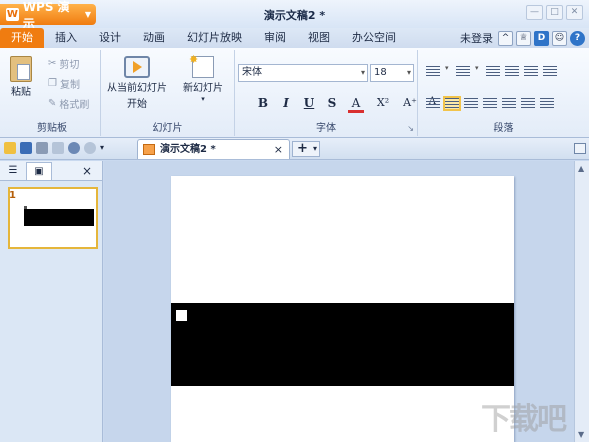 Image resolution: width=589 pixels, height=442 pixels. I want to click on close-pane-icon: ×, so click(87, 171).